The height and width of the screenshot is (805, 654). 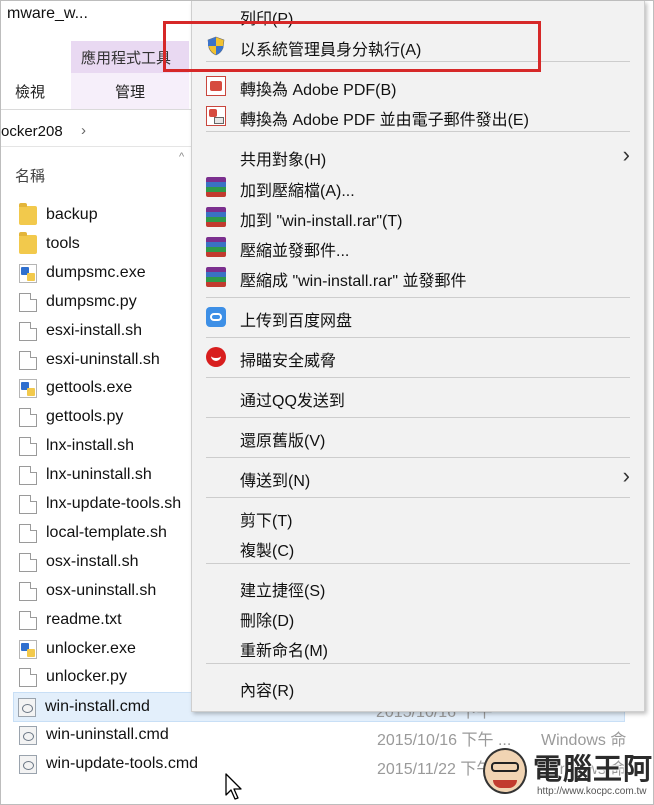 What do you see at coordinates (103, 359) in the screenshot?
I see `file-name: esxi-uninstall.sh` at bounding box center [103, 359].